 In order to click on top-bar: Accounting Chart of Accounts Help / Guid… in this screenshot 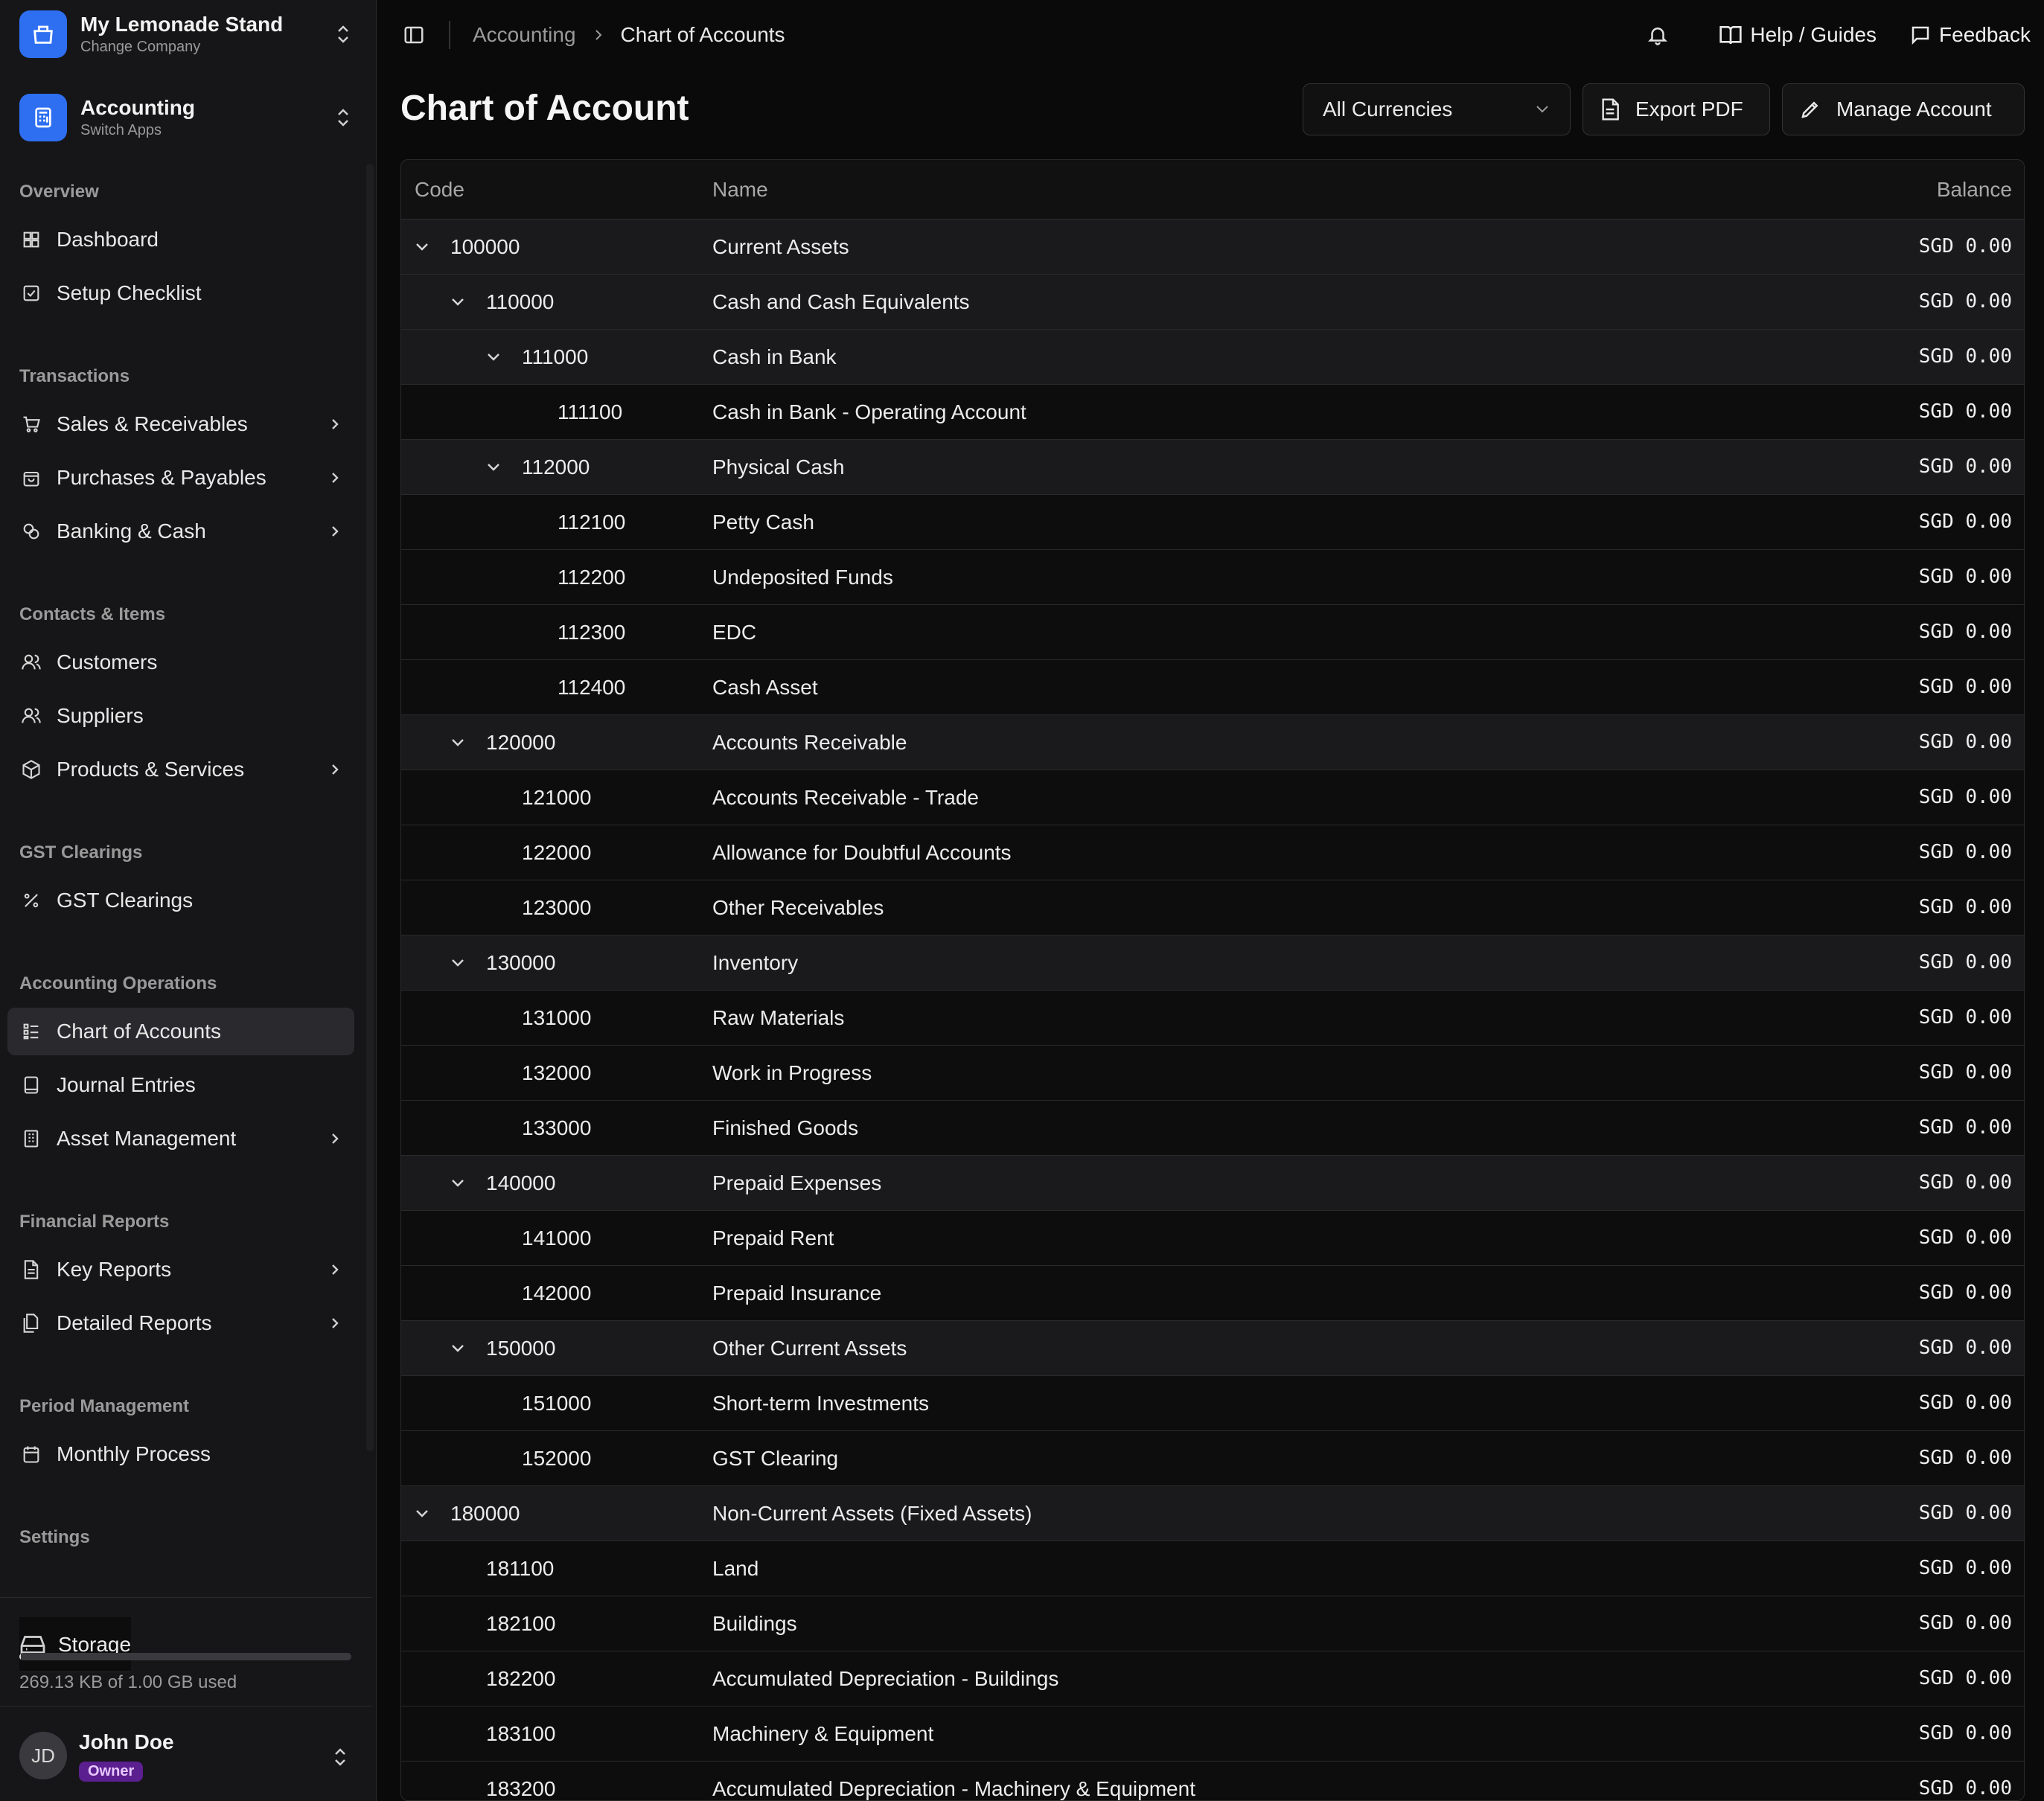, I will do `click(1210, 35)`.